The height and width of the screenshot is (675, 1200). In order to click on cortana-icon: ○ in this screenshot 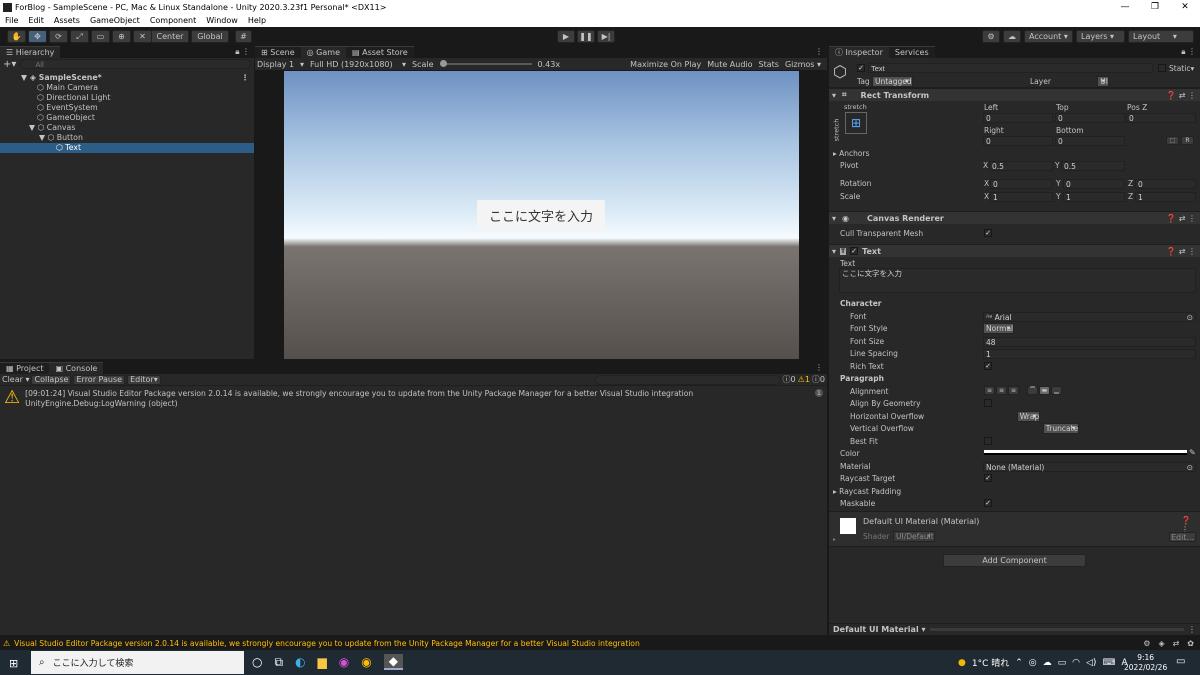, I will do `click(257, 662)`.